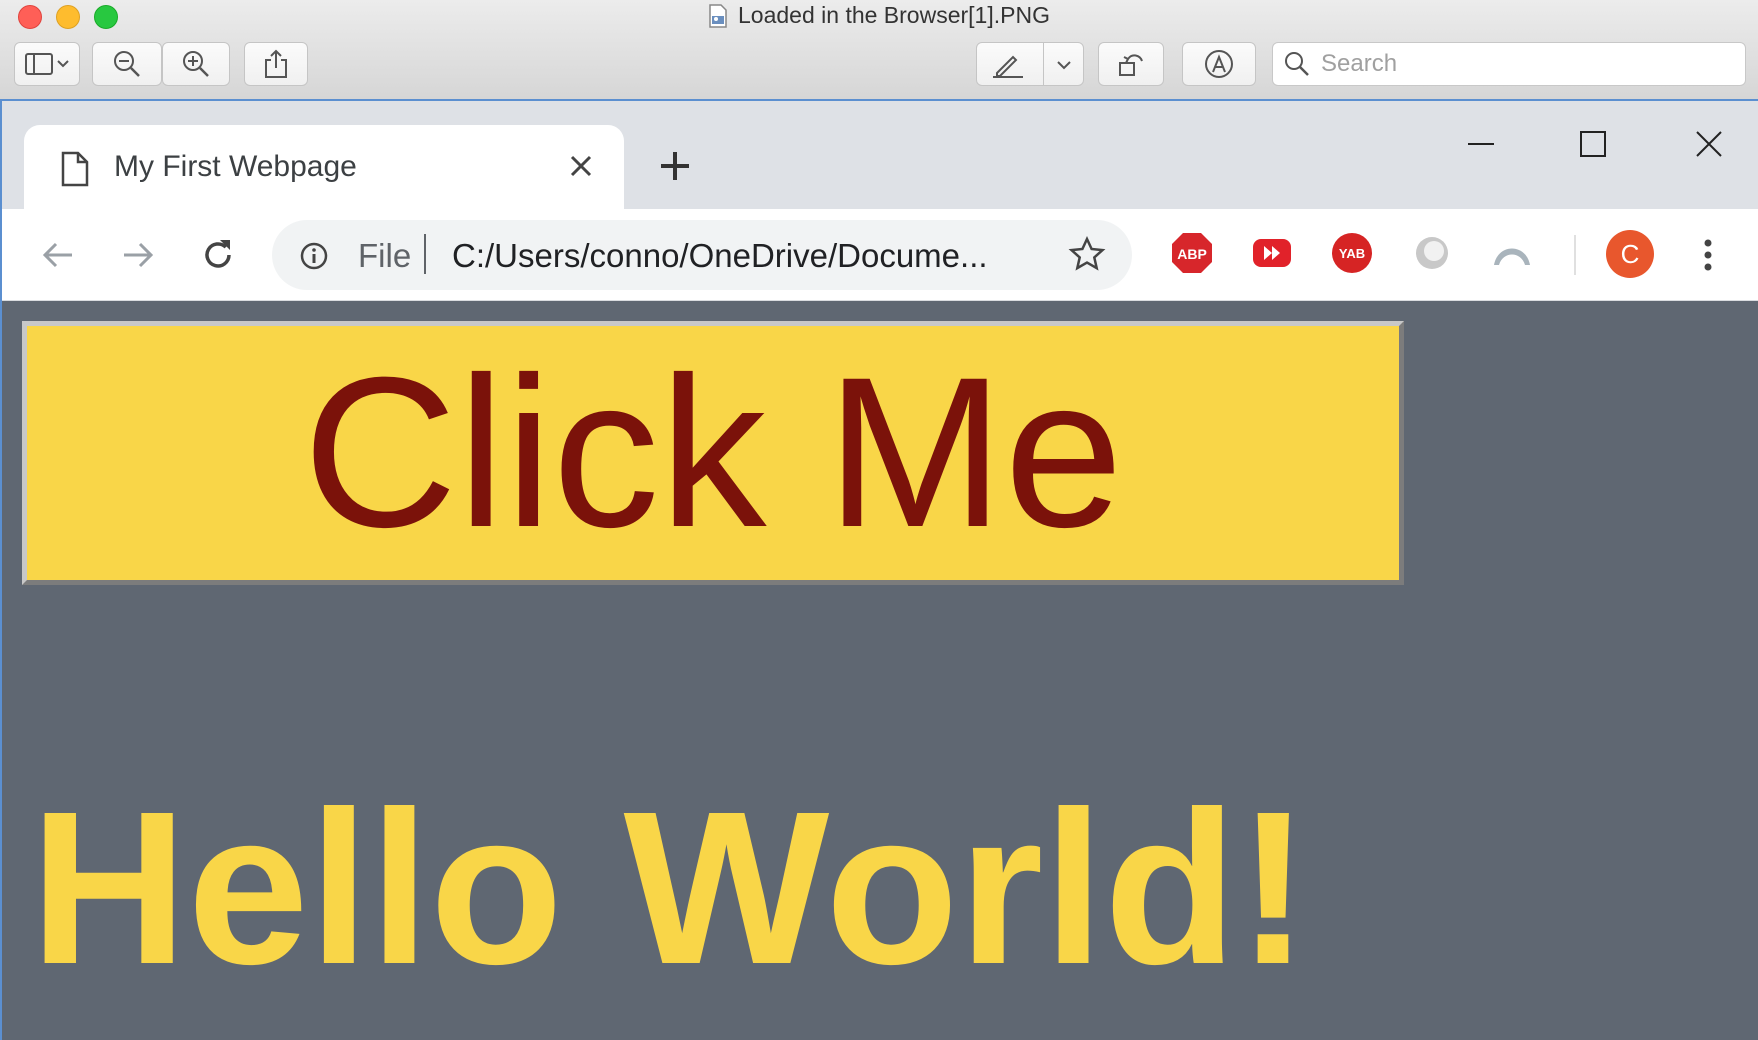 The image size is (1758, 1040). Describe the element at coordinates (1030, 64) in the screenshot. I see `markup-button` at that location.